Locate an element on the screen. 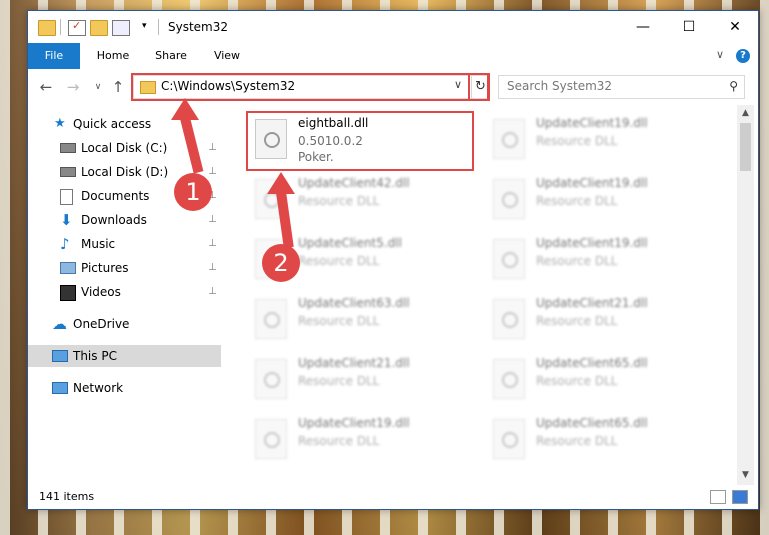 The width and height of the screenshot is (769, 535). back-button: ← is located at coordinates (46, 87).